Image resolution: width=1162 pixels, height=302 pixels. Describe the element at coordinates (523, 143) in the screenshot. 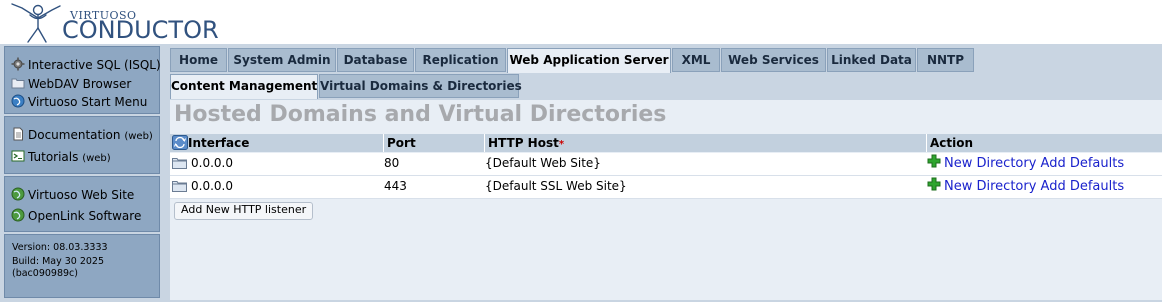

I see `column-label: HTTP Host` at that location.